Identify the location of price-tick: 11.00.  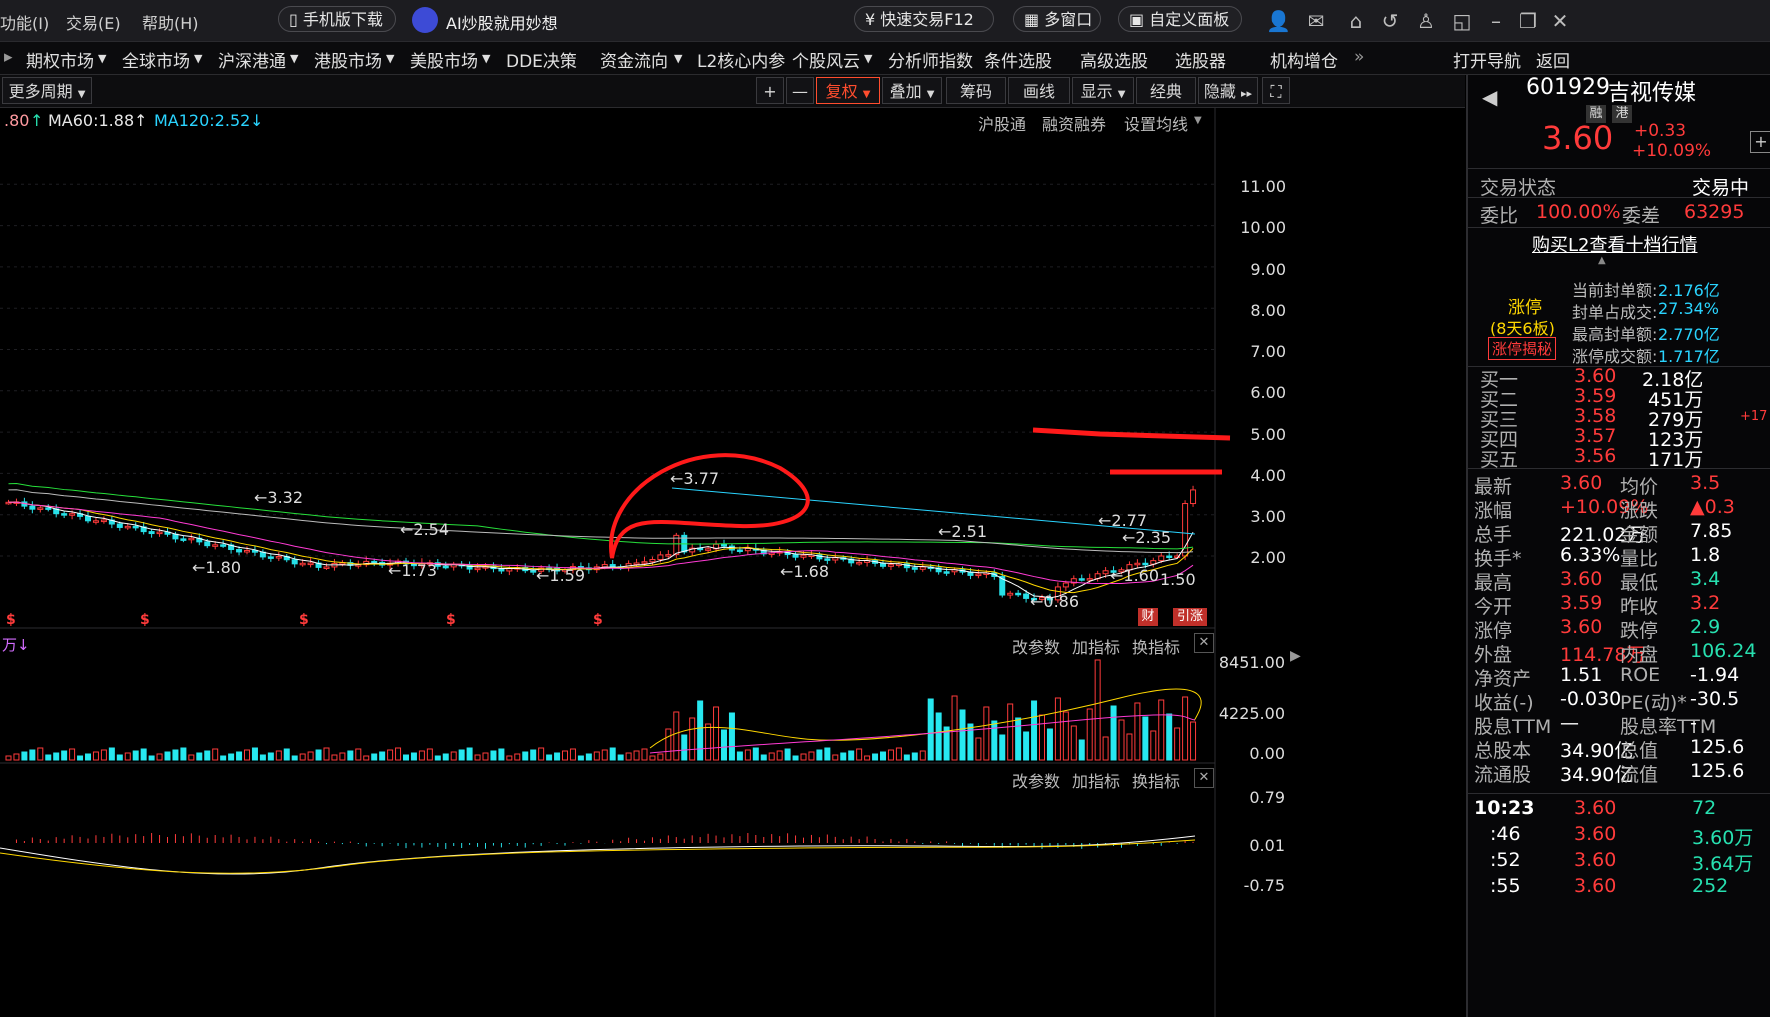
(1263, 186).